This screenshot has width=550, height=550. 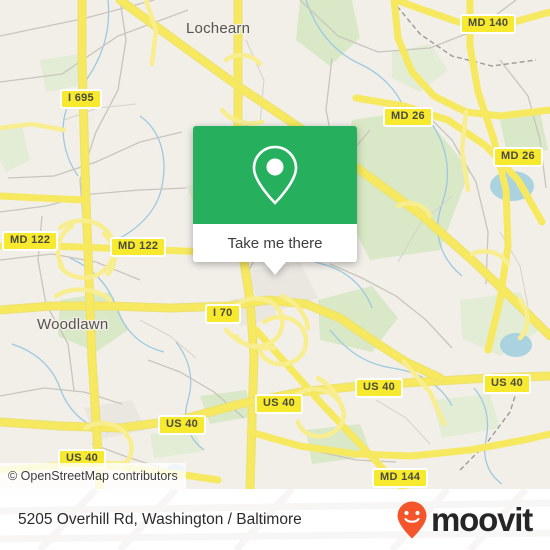 What do you see at coordinates (30, 241) in the screenshot?
I see `highway-shield-md-122-left: MD 122` at bounding box center [30, 241].